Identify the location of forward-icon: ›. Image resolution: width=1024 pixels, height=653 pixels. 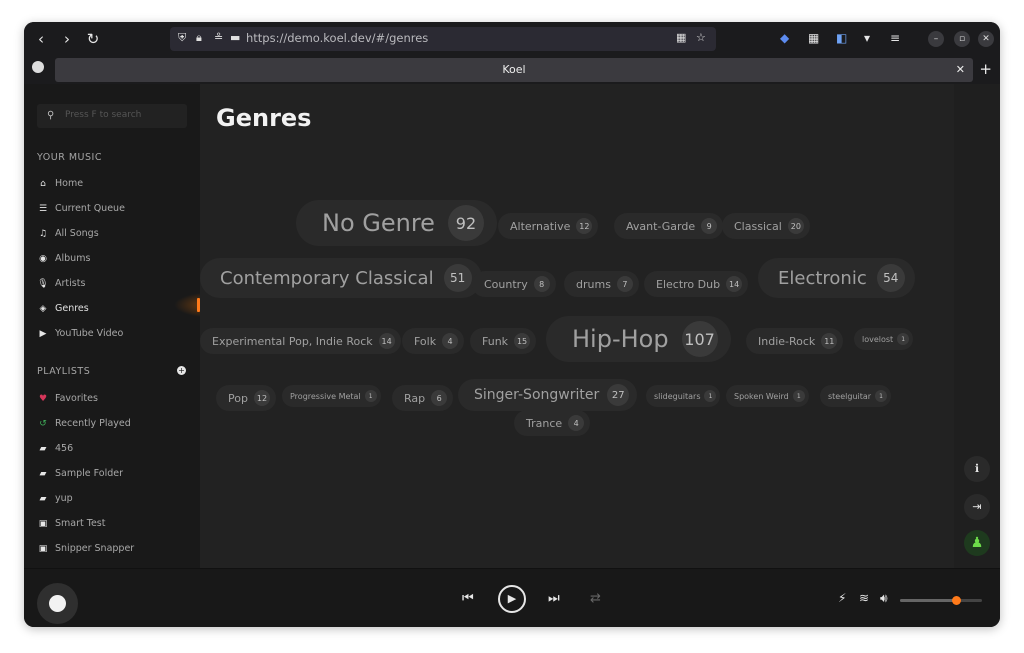
(67, 39).